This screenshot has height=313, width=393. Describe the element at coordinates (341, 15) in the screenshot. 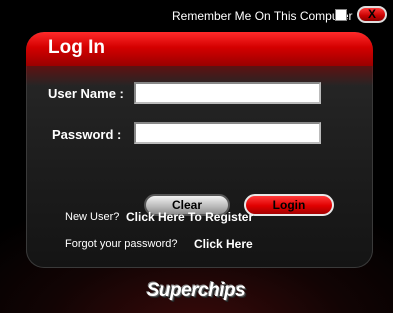

I see `remember-me-checkbox` at that location.